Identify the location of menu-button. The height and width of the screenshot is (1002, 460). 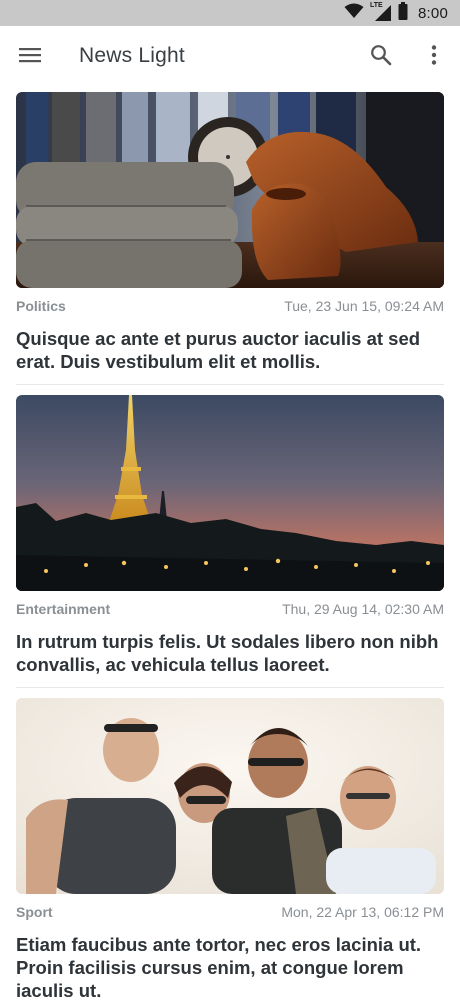
(30, 57).